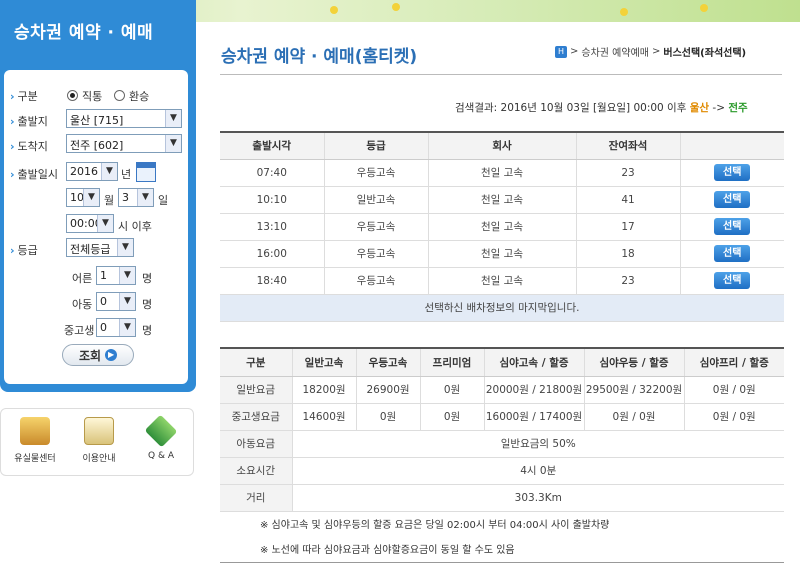  Describe the element at coordinates (256, 390) in the screenshot. I see `fare-kind: 일반요금` at that location.